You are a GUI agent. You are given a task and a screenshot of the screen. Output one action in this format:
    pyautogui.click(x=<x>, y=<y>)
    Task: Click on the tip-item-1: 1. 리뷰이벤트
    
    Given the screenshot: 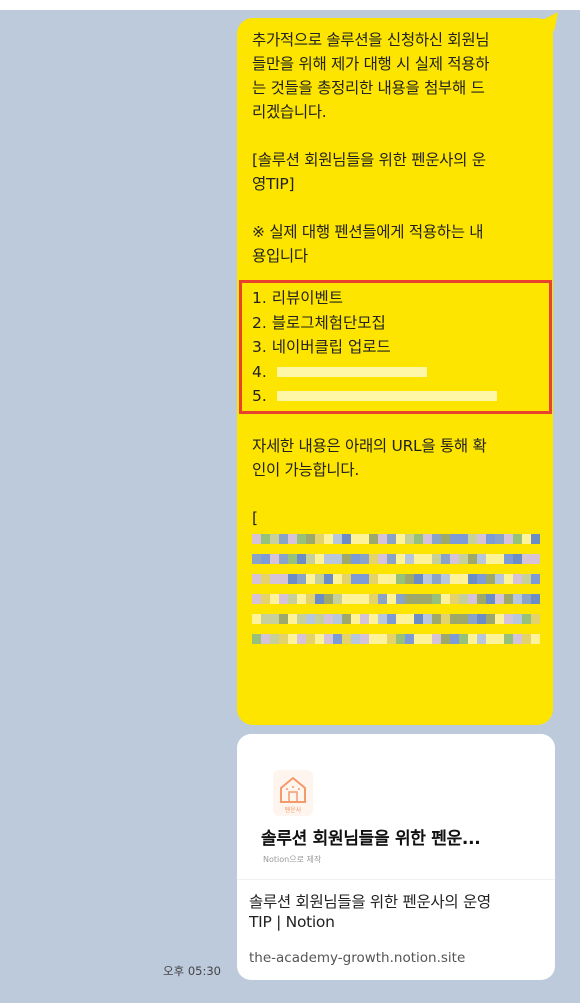 What is the action you would take?
    pyautogui.click(x=395, y=298)
    